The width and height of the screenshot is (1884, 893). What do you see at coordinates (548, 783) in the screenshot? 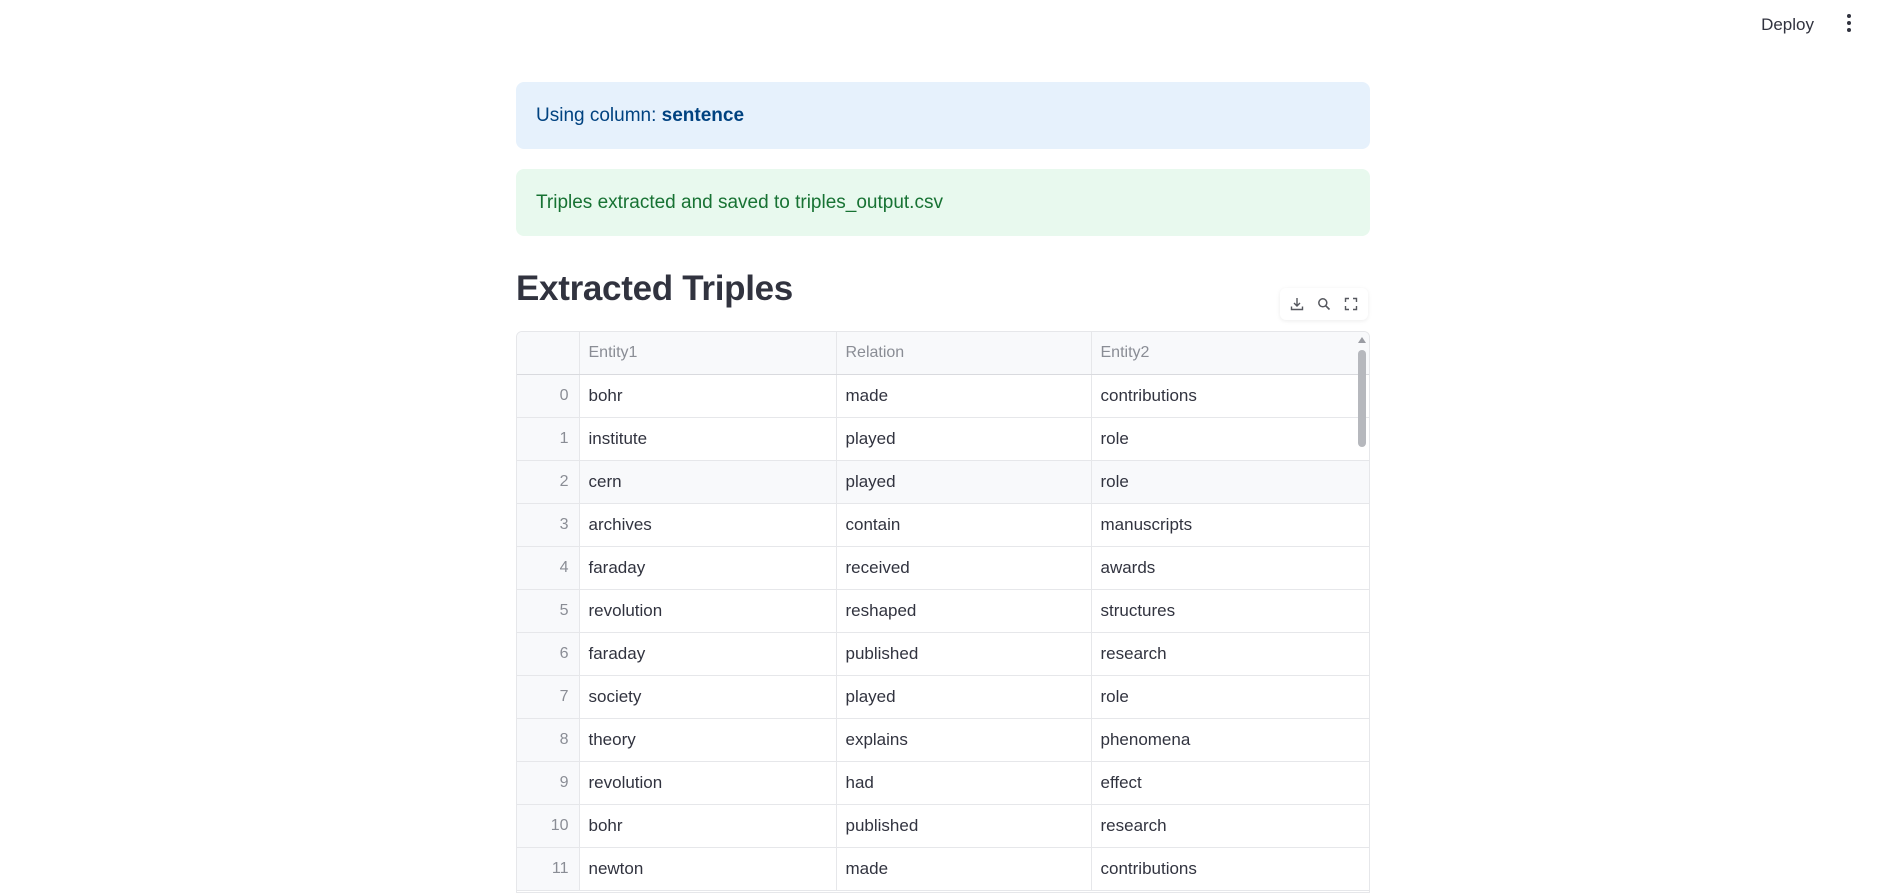
I see `row-index: 9` at bounding box center [548, 783].